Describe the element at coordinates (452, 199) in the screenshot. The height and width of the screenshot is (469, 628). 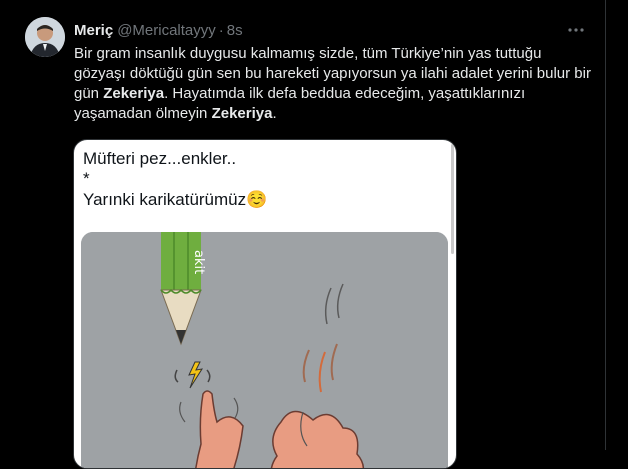
I see `image-scrollbar` at that location.